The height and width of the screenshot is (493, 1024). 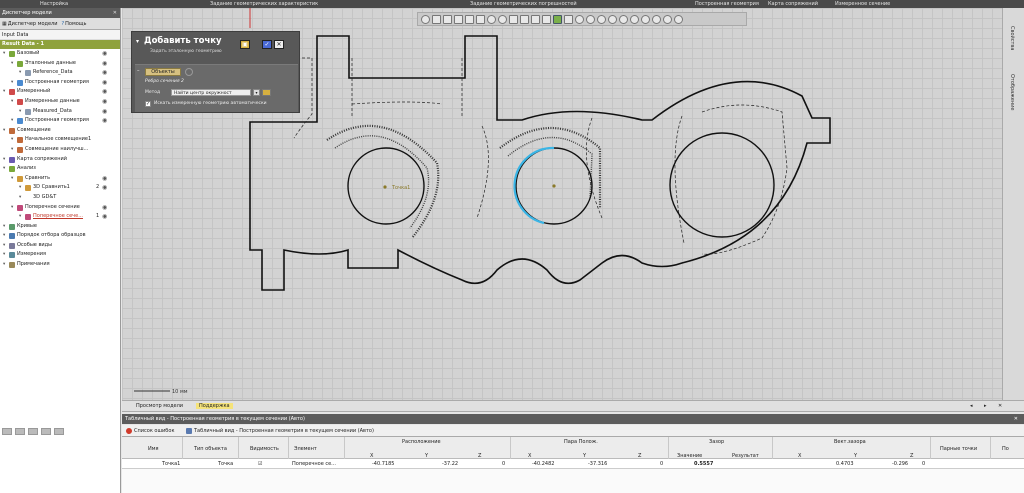 What do you see at coordinates (60, 208) in the screenshot?
I see `tree-item: ▾ Поперечное сечение ◉` at bounding box center [60, 208].